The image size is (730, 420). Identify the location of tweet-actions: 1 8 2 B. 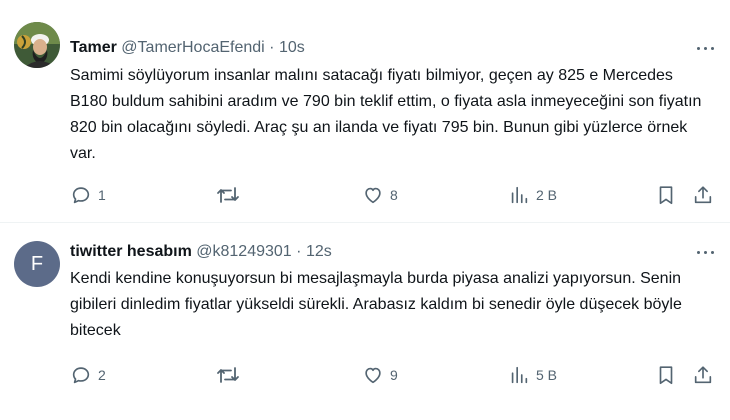
(365, 195).